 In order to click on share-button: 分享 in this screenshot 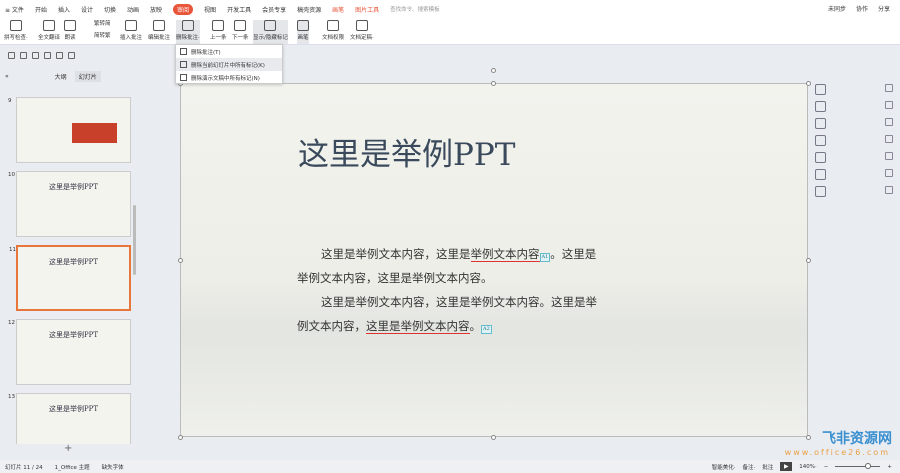, I will do `click(884, 8)`.